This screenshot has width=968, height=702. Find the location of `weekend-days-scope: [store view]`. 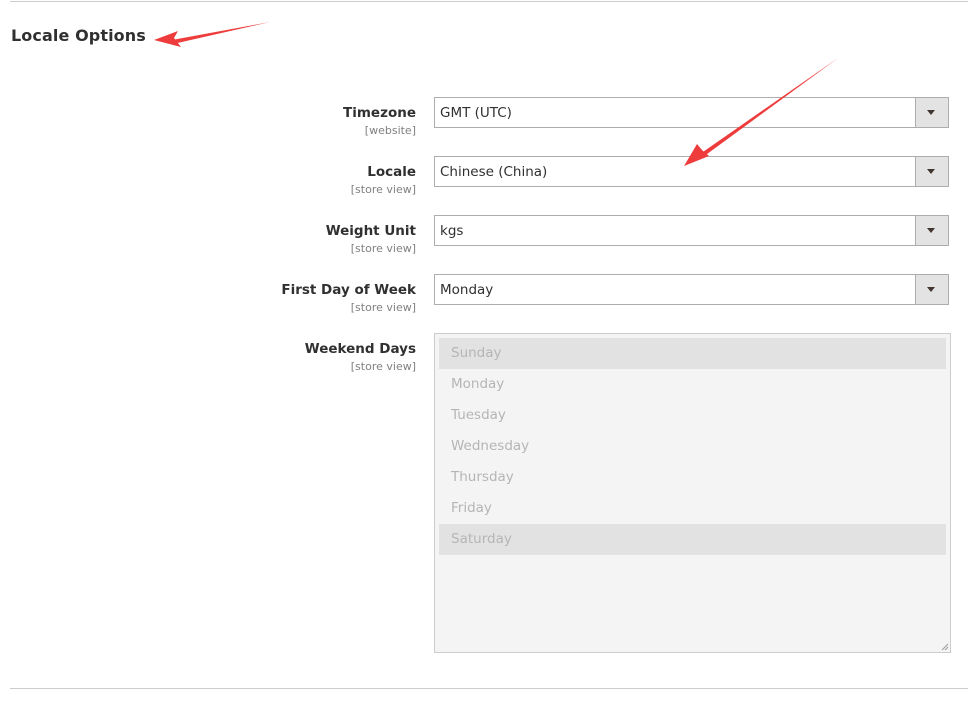

weekend-days-scope: [store view] is located at coordinates (383, 366).